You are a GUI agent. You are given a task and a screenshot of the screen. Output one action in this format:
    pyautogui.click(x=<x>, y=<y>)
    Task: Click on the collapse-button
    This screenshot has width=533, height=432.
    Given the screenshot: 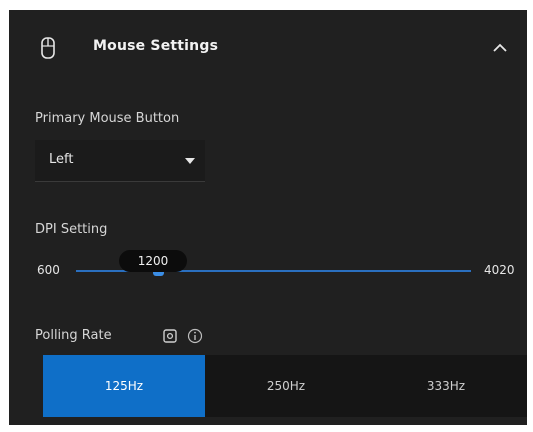 What is the action you would take?
    pyautogui.click(x=500, y=47)
    